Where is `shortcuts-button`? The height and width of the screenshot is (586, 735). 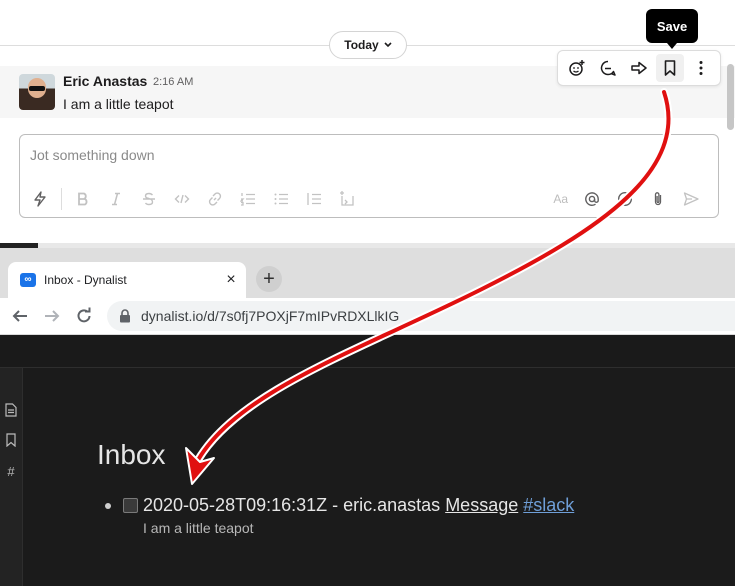 shortcuts-button is located at coordinates (40, 199).